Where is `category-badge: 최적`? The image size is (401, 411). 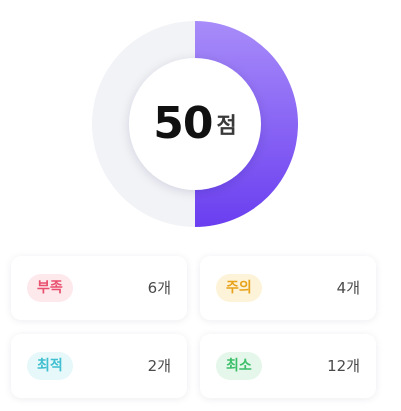
category-badge: 최적 is located at coordinates (50, 366).